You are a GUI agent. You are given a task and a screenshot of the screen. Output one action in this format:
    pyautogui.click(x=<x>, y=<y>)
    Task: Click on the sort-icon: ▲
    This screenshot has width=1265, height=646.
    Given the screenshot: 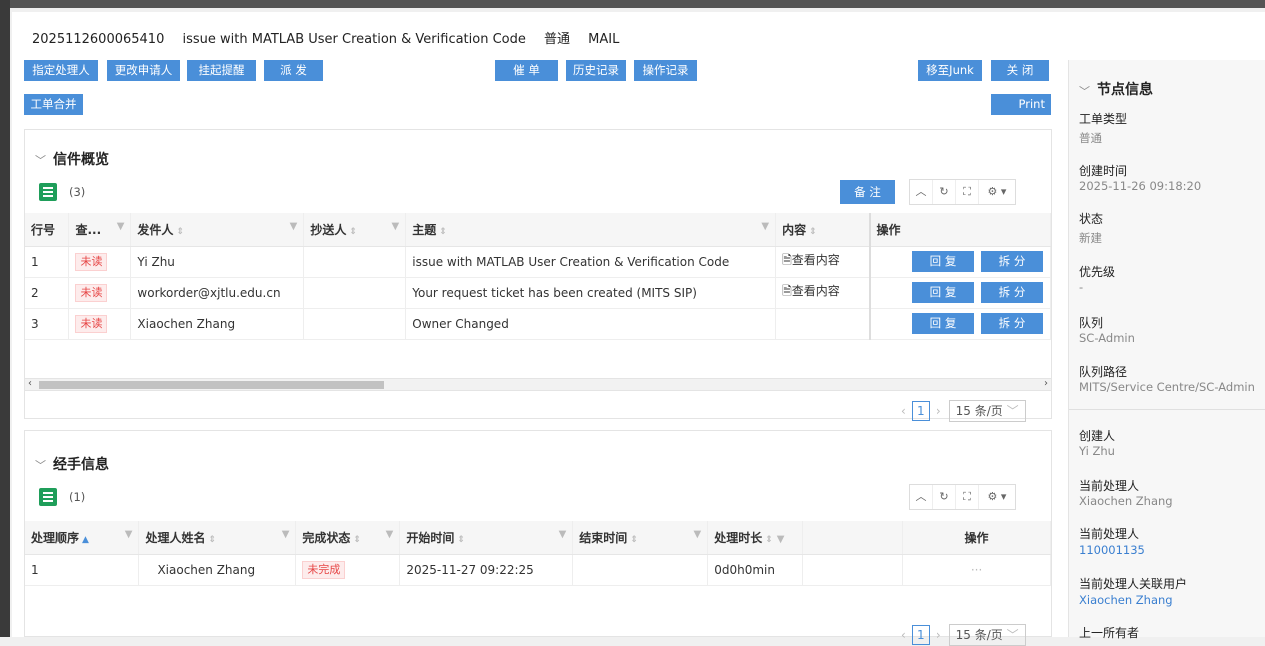 What is the action you would take?
    pyautogui.click(x=85, y=539)
    